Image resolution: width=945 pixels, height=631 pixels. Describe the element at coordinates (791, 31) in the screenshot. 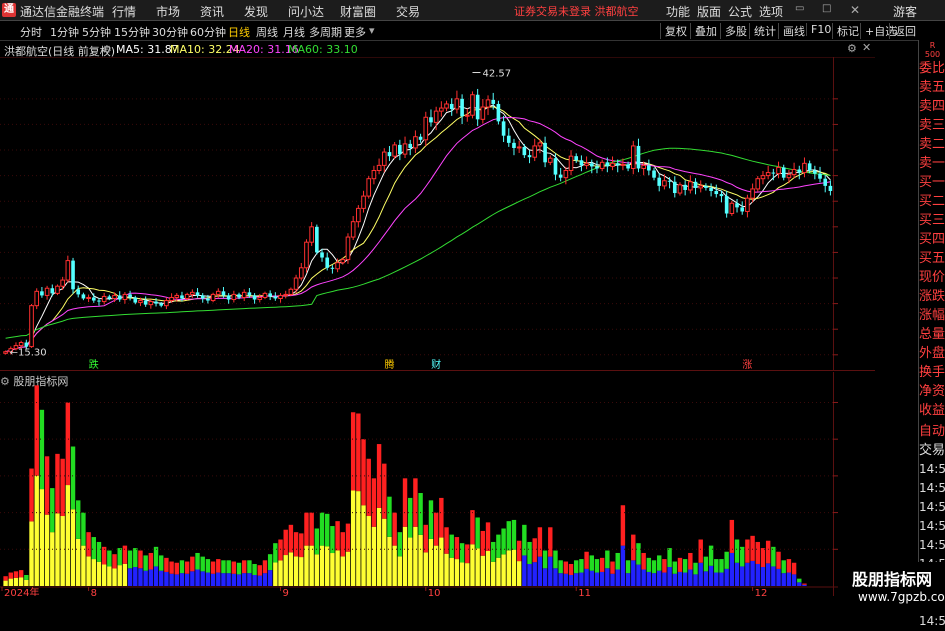

I see `btn-draw: 画线` at that location.